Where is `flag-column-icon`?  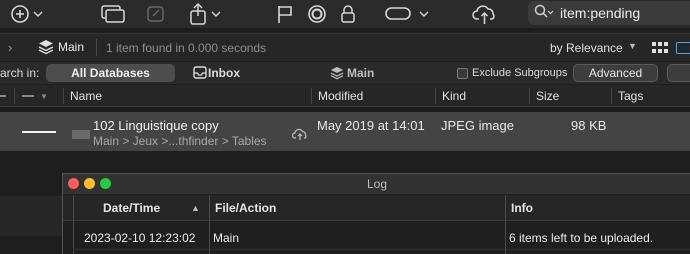
flag-column-icon is located at coordinates (28, 96).